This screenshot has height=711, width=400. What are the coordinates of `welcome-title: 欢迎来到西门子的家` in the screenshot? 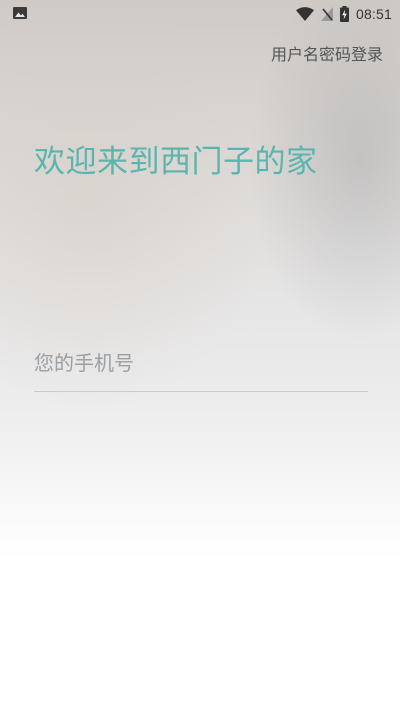 It's located at (176, 162).